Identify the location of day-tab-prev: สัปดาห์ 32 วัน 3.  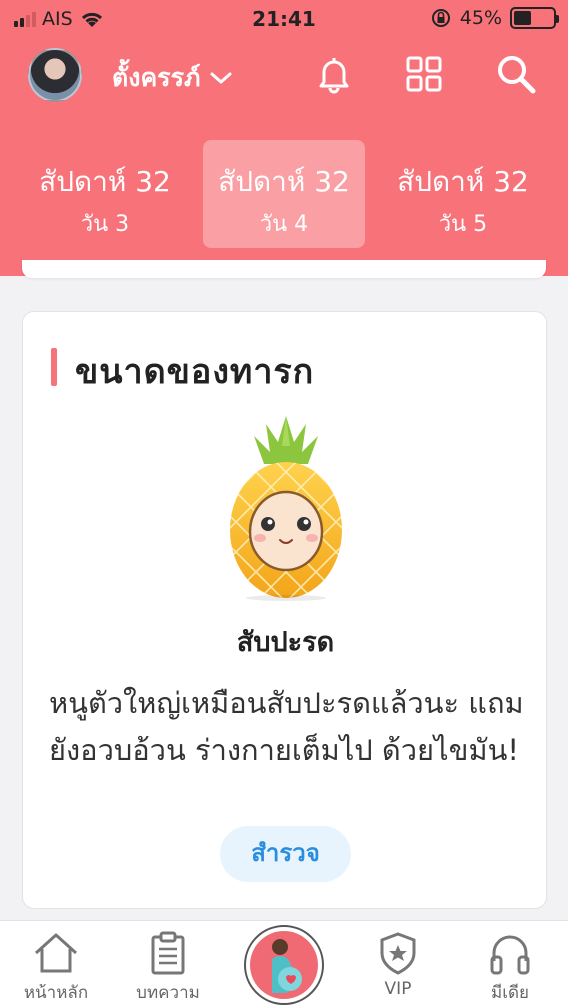
(105, 194).